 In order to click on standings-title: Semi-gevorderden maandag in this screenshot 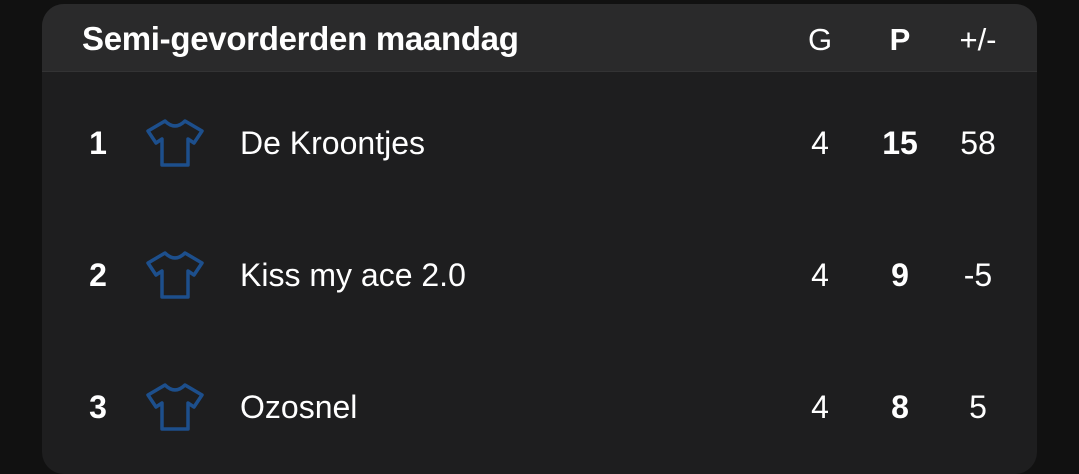, I will do `click(300, 38)`.